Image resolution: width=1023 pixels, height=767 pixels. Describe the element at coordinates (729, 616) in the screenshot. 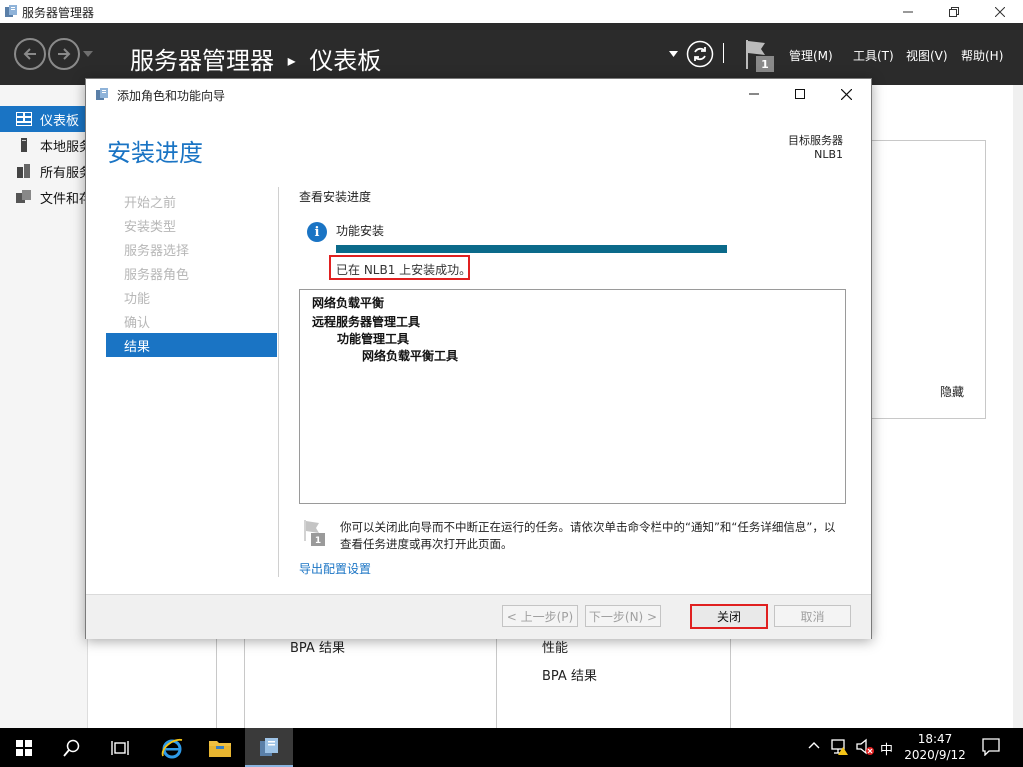

I see `close-button: 关闭` at that location.